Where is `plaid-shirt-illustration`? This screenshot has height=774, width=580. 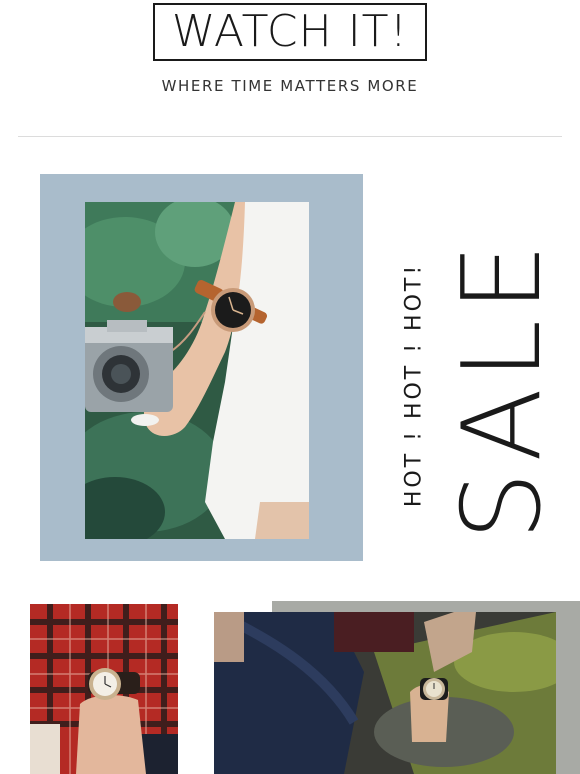
plaid-shirt-illustration is located at coordinates (104, 689).